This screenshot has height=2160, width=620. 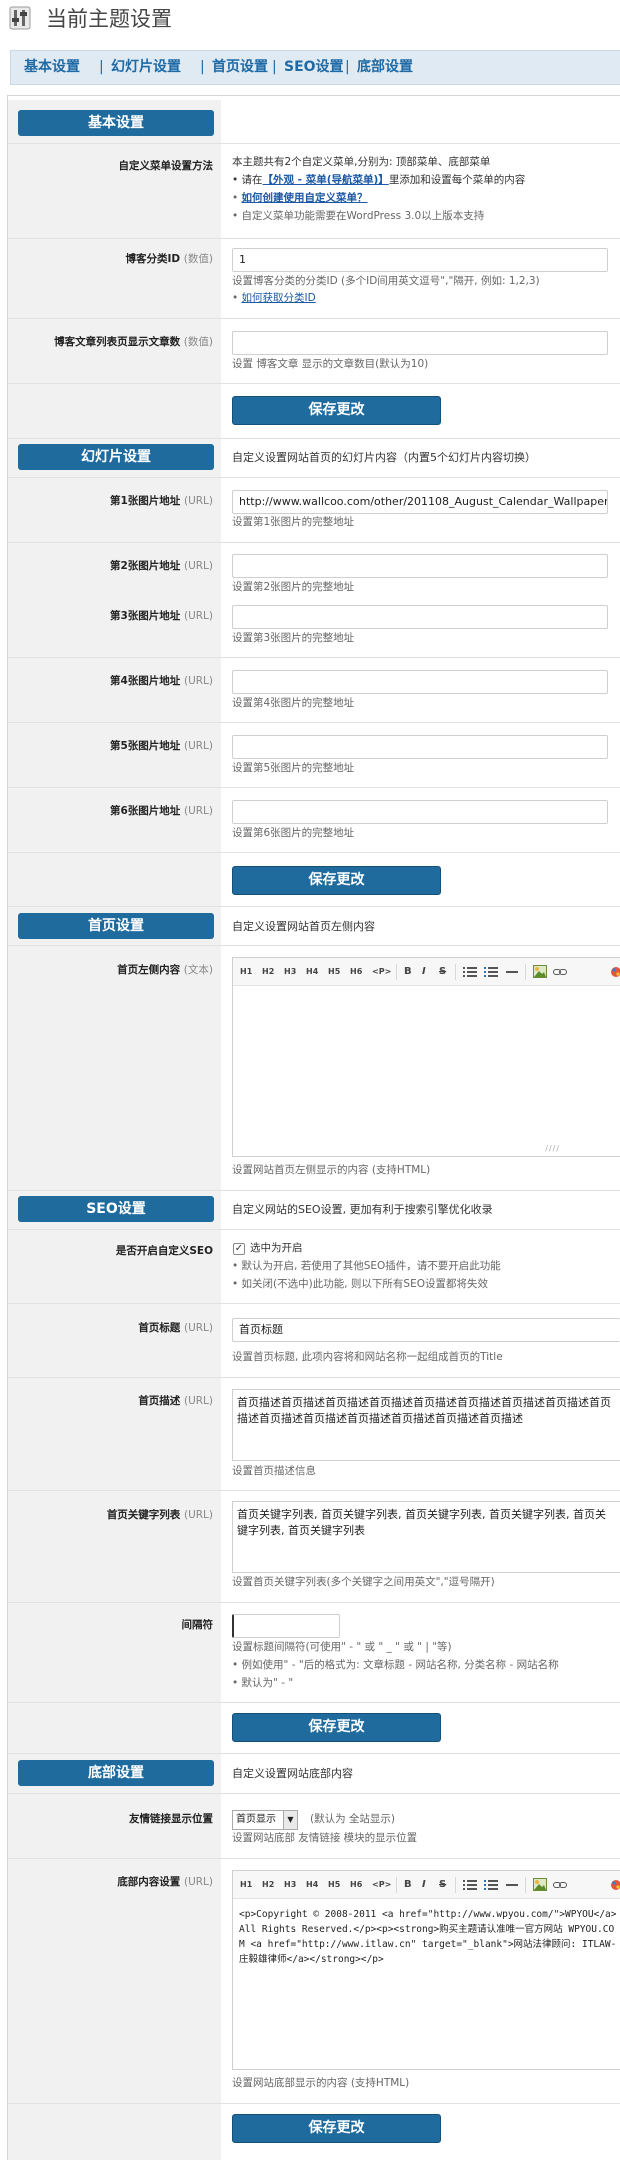 What do you see at coordinates (279, 298) in the screenshot?
I see `cat-id-link: 如何获取分类ID` at bounding box center [279, 298].